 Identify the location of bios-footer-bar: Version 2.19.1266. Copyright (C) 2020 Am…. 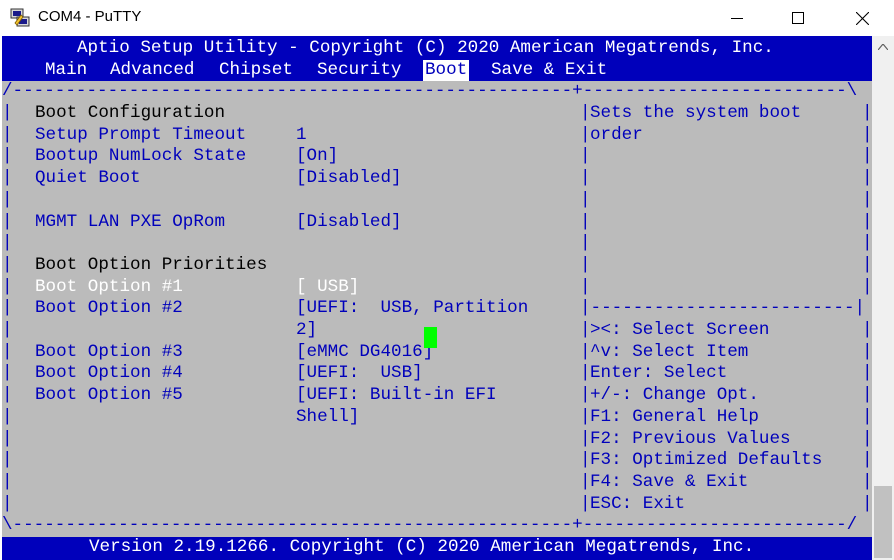
(437, 548).